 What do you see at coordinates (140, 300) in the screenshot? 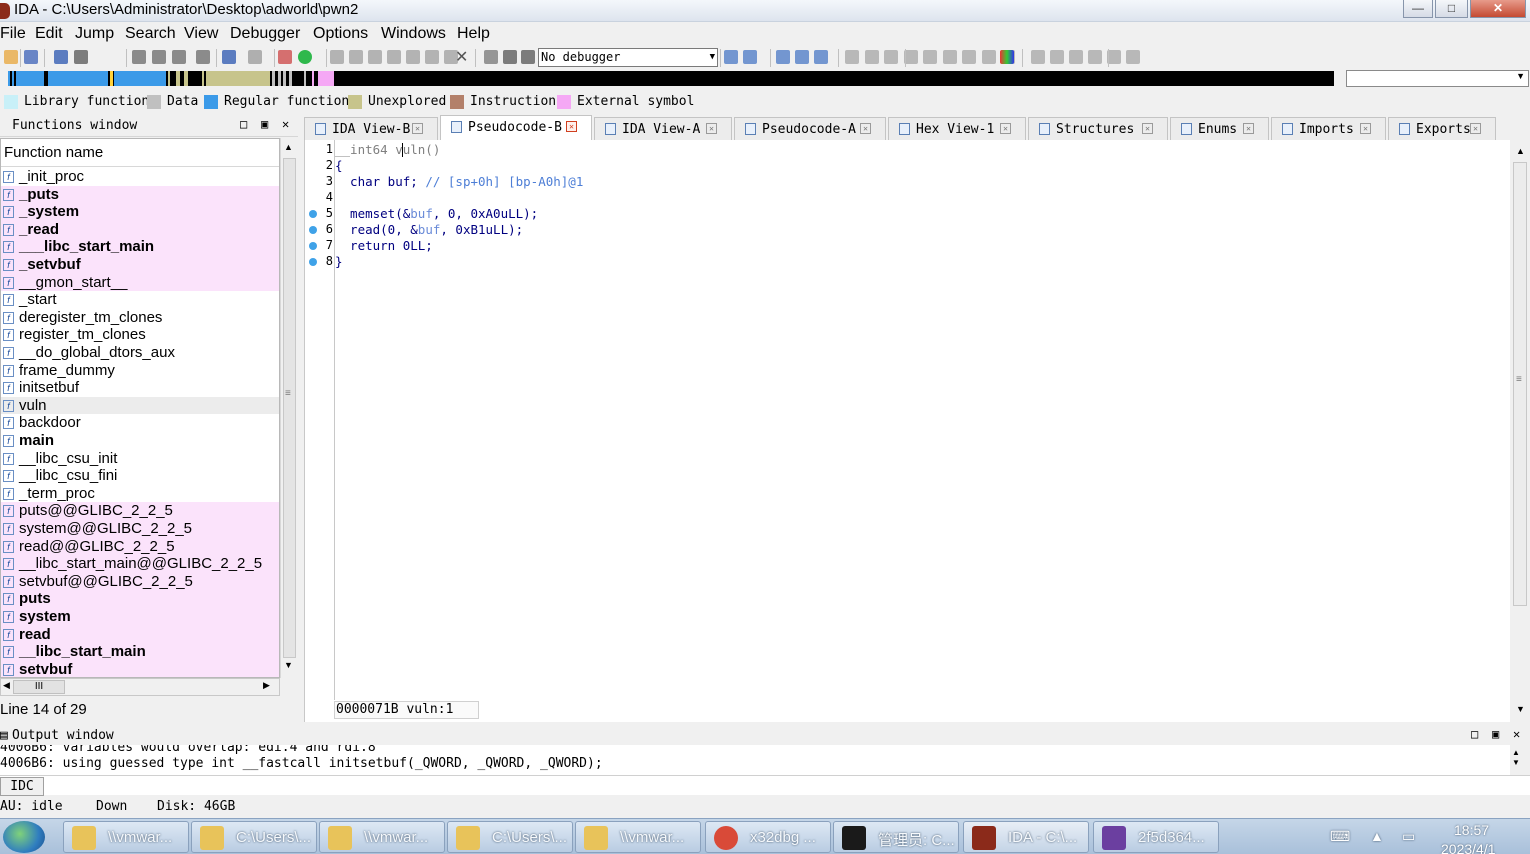
I see `function-row: f _start` at bounding box center [140, 300].